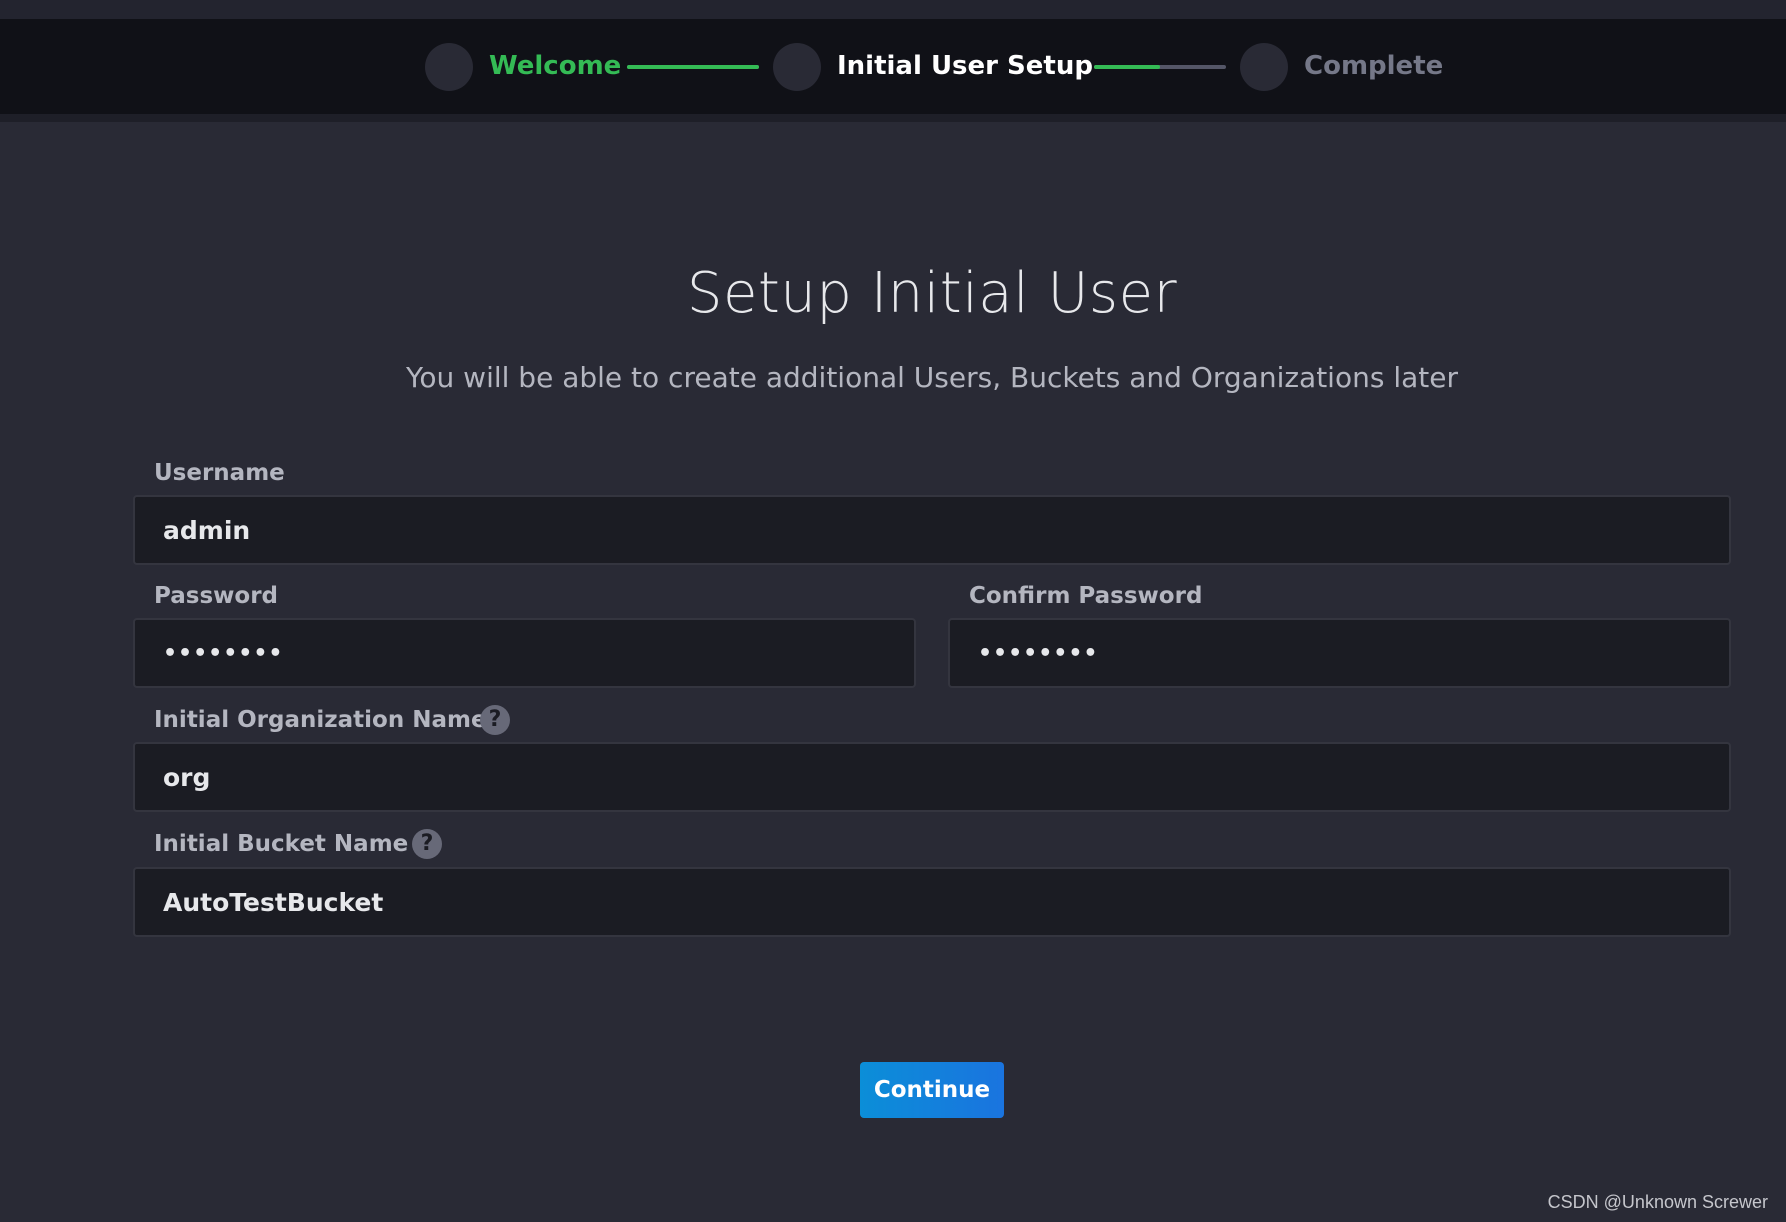 This screenshot has height=1222, width=1786. What do you see at coordinates (495, 720) in the screenshot?
I see `organization-help-icon: ?` at bounding box center [495, 720].